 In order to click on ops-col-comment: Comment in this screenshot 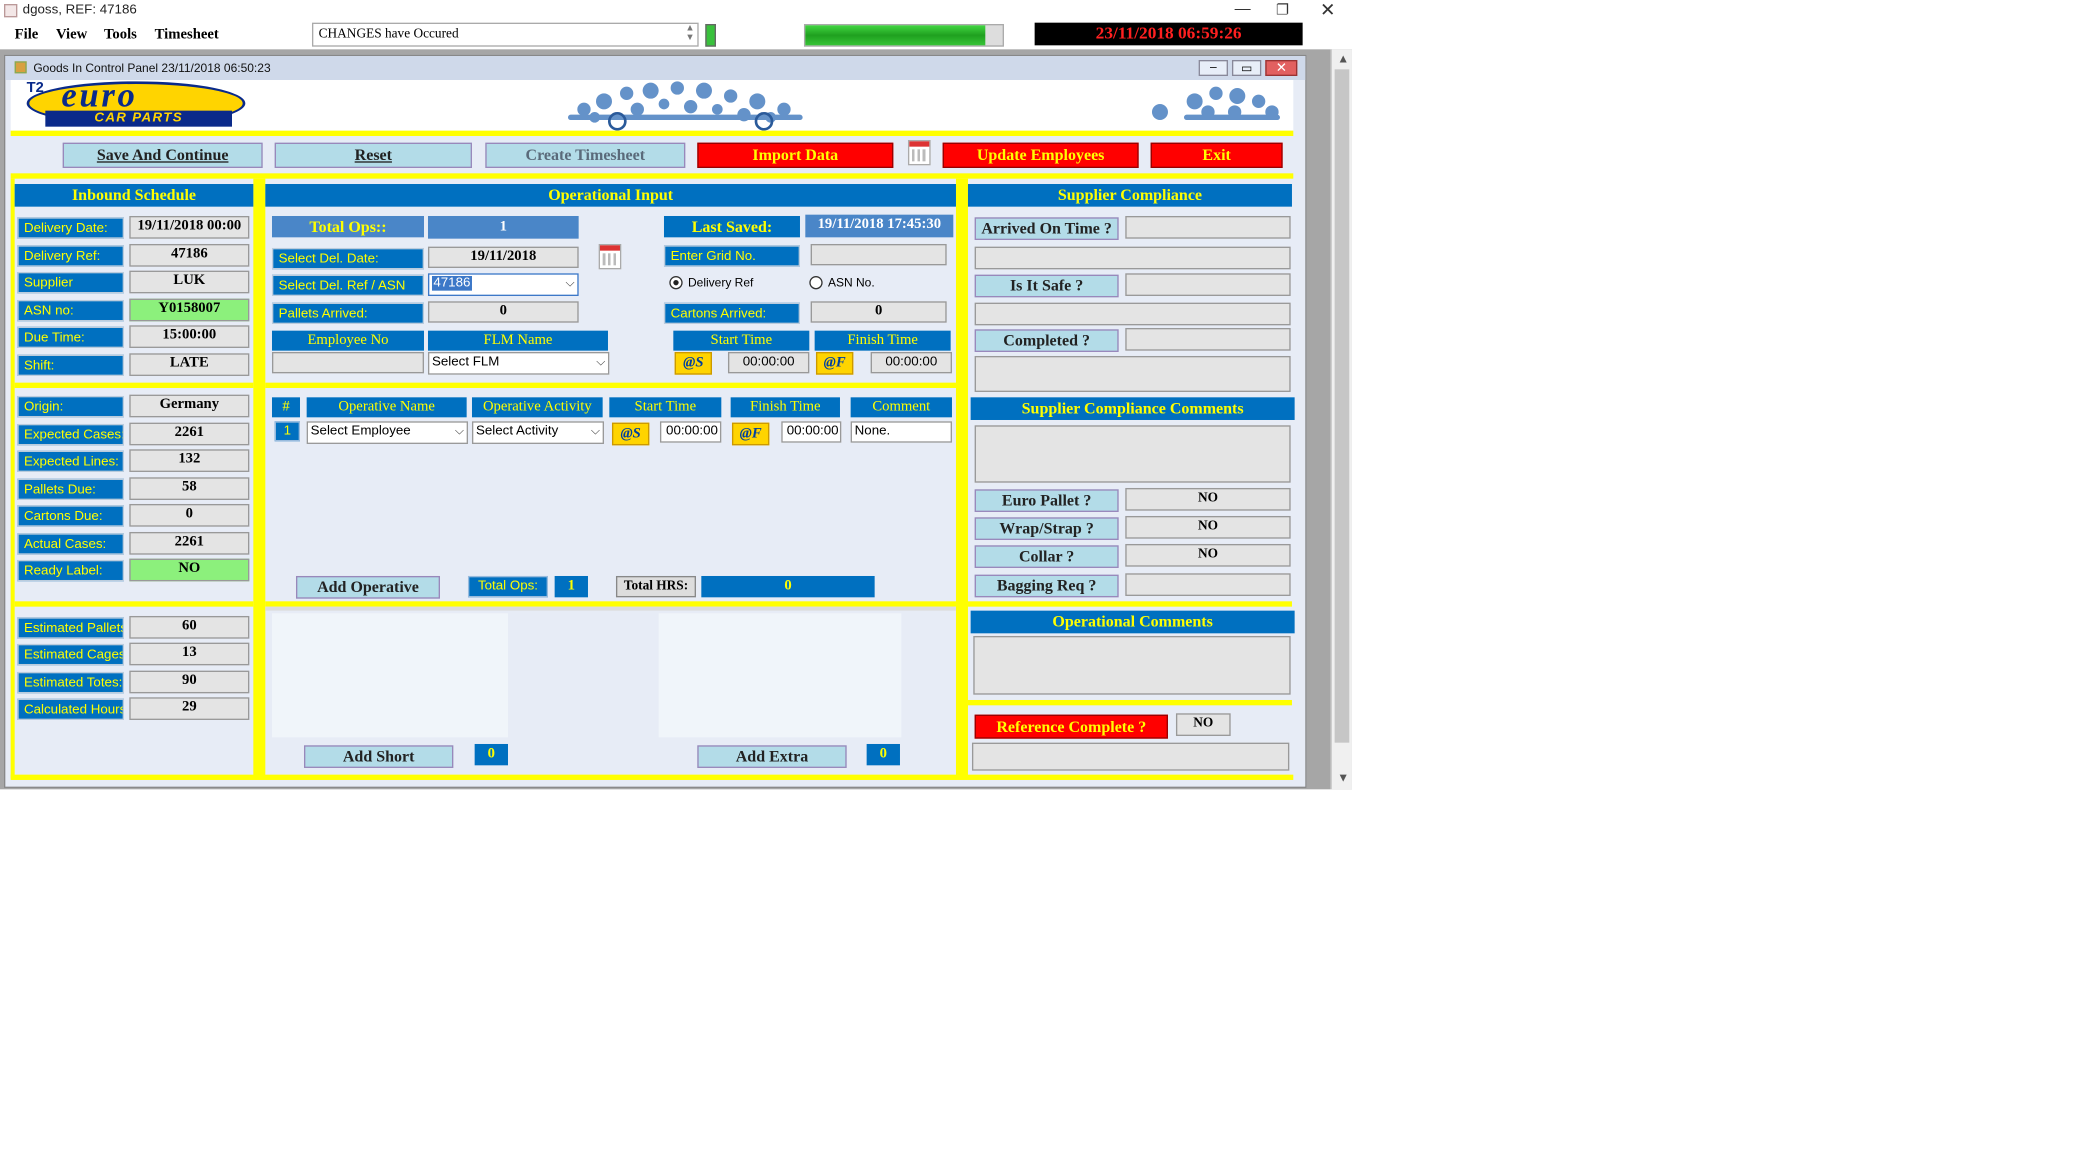, I will do `click(901, 407)`.